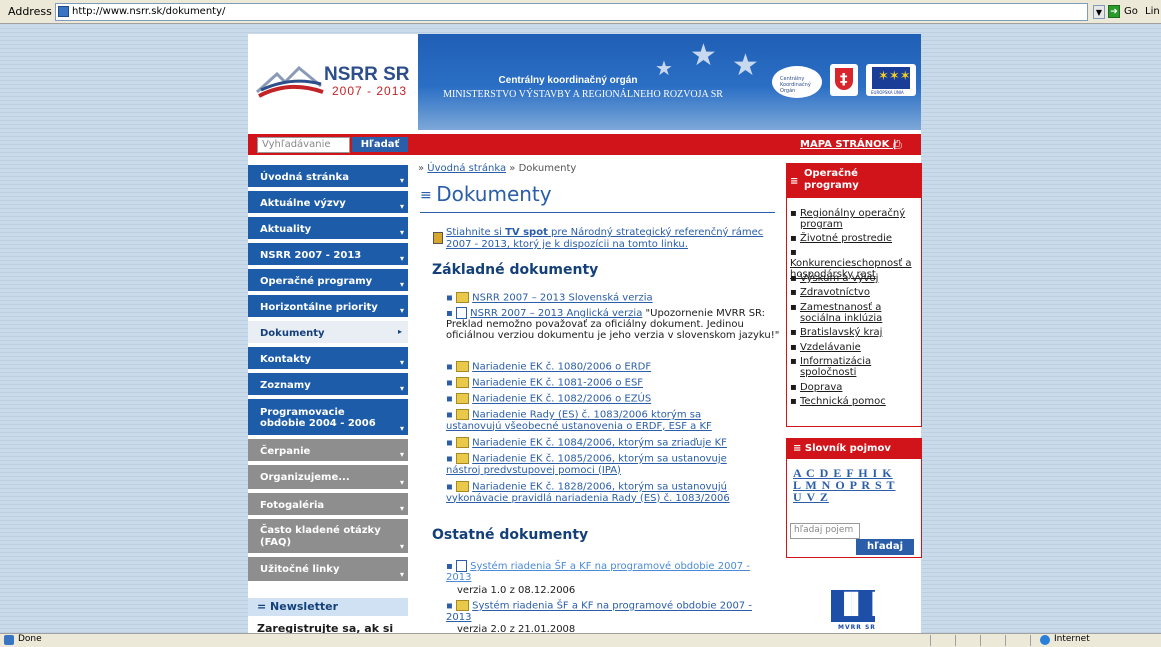 This screenshot has height=647, width=1161. What do you see at coordinates (380, 144) in the screenshot?
I see `search-button: Hľadať` at bounding box center [380, 144].